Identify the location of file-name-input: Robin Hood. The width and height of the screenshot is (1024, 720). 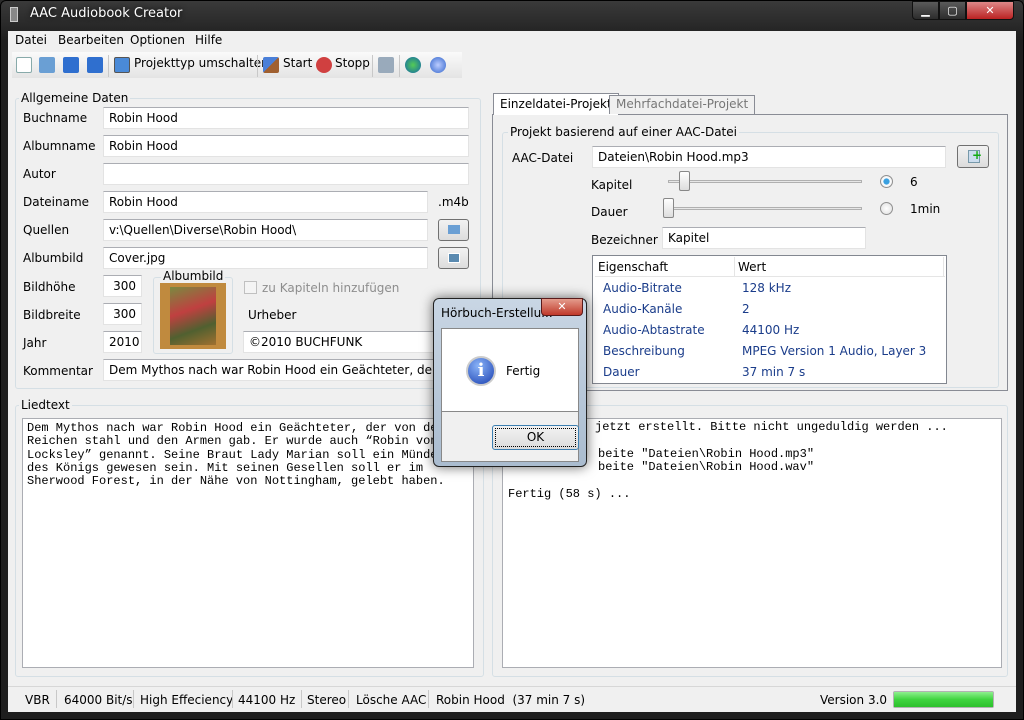
(265, 202).